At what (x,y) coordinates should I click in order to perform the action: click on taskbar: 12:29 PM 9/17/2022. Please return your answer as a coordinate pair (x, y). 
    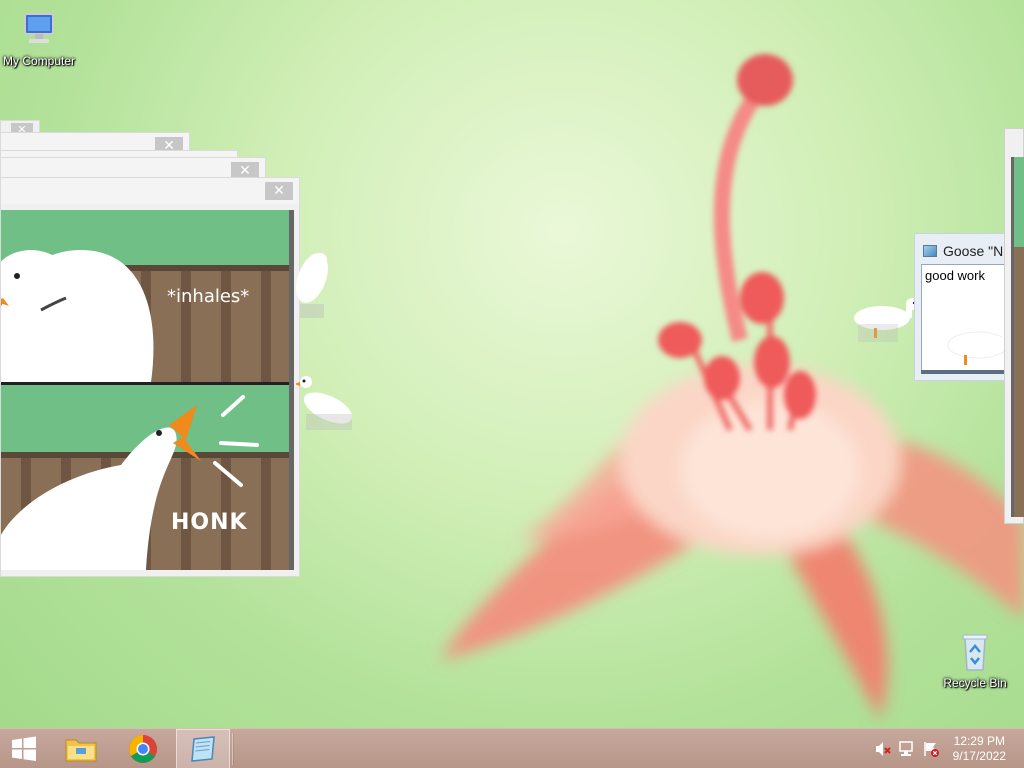
    Looking at the image, I should click on (512, 748).